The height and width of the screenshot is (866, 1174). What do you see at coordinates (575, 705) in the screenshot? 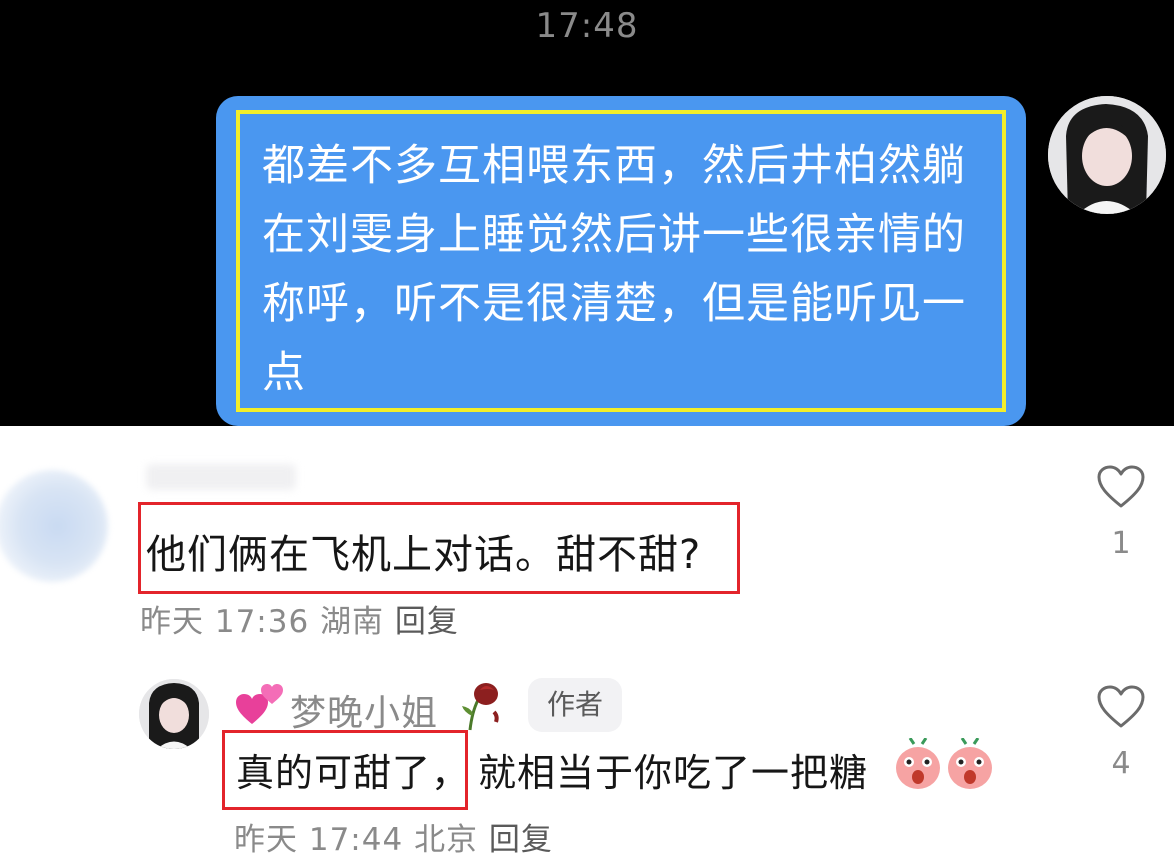
I see `author-badge: 作者` at bounding box center [575, 705].